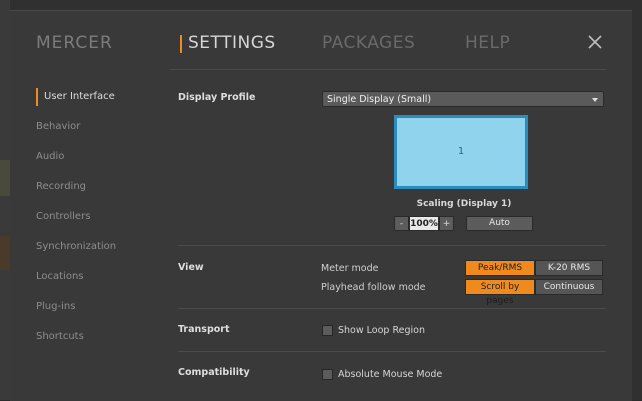 The width and height of the screenshot is (642, 401). I want to click on display-profile-label: Display Profile, so click(217, 97).